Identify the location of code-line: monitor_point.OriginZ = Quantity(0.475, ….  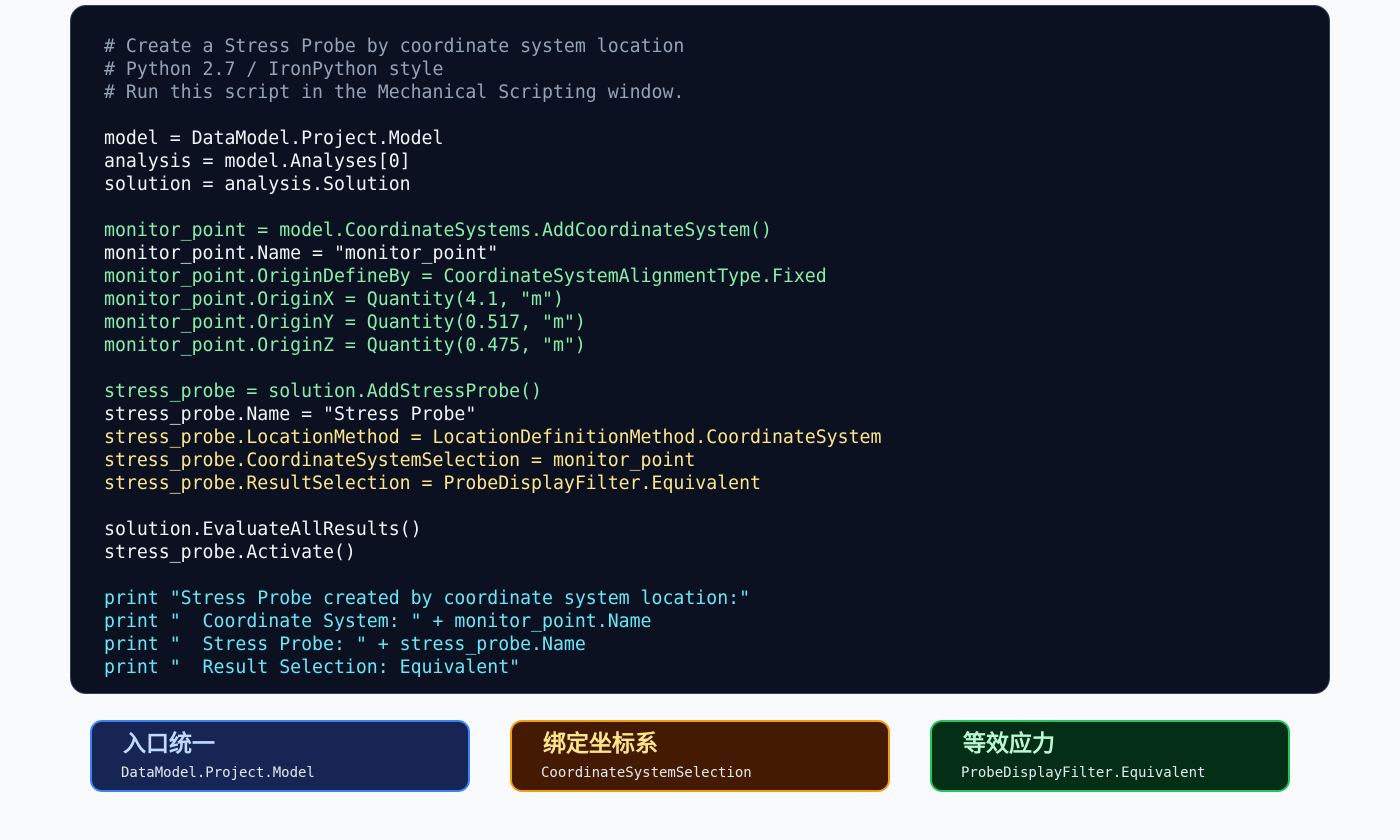
(345, 345).